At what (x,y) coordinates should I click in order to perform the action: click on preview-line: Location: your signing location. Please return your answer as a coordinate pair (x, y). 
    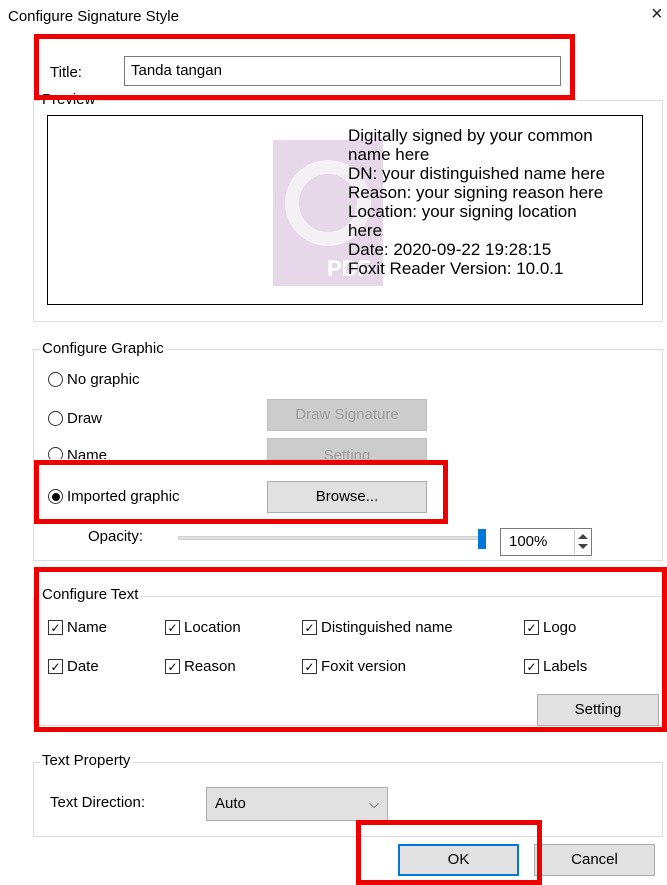
    Looking at the image, I should click on (462, 211).